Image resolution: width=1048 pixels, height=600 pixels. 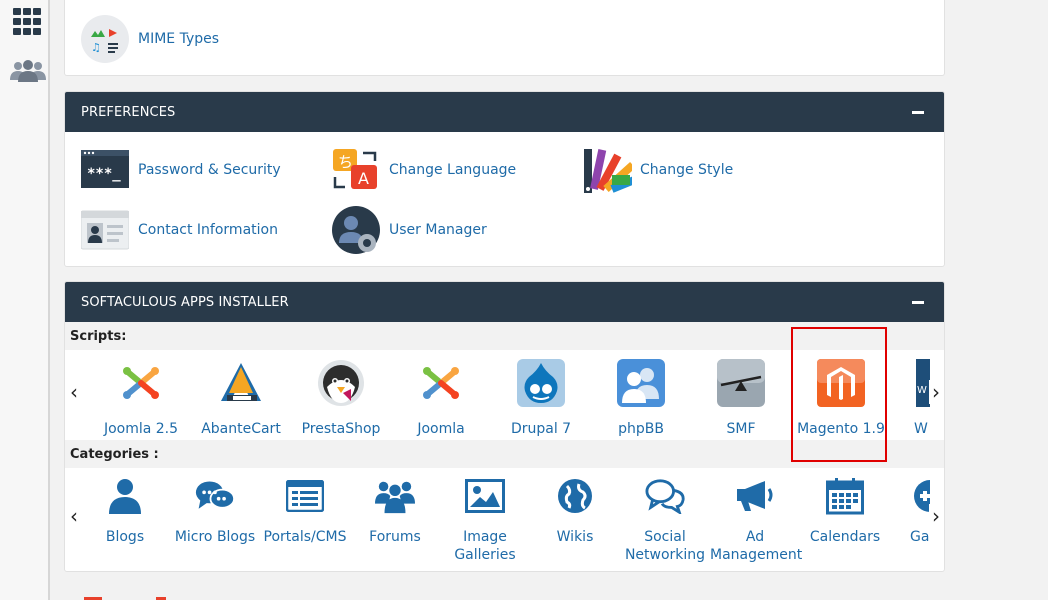 I want to click on scripts-next-arrow: ›, so click(x=936, y=392).